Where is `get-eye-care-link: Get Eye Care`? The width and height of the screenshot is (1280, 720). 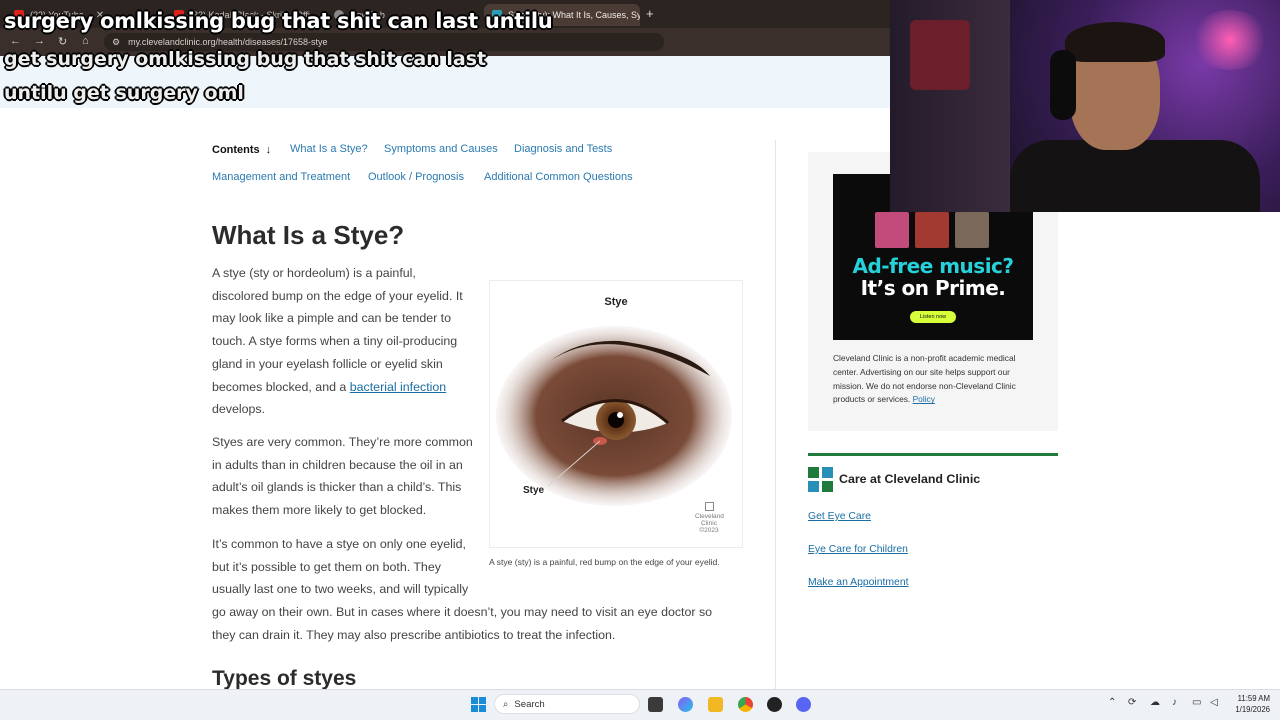 get-eye-care-link: Get Eye Care is located at coordinates (839, 516).